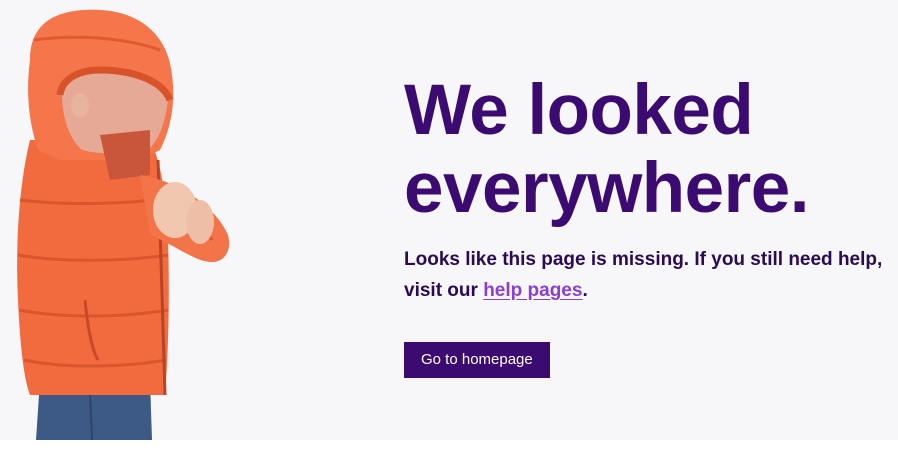  What do you see at coordinates (477, 360) in the screenshot?
I see `go-to-homepage-button: Go to homepage` at bounding box center [477, 360].